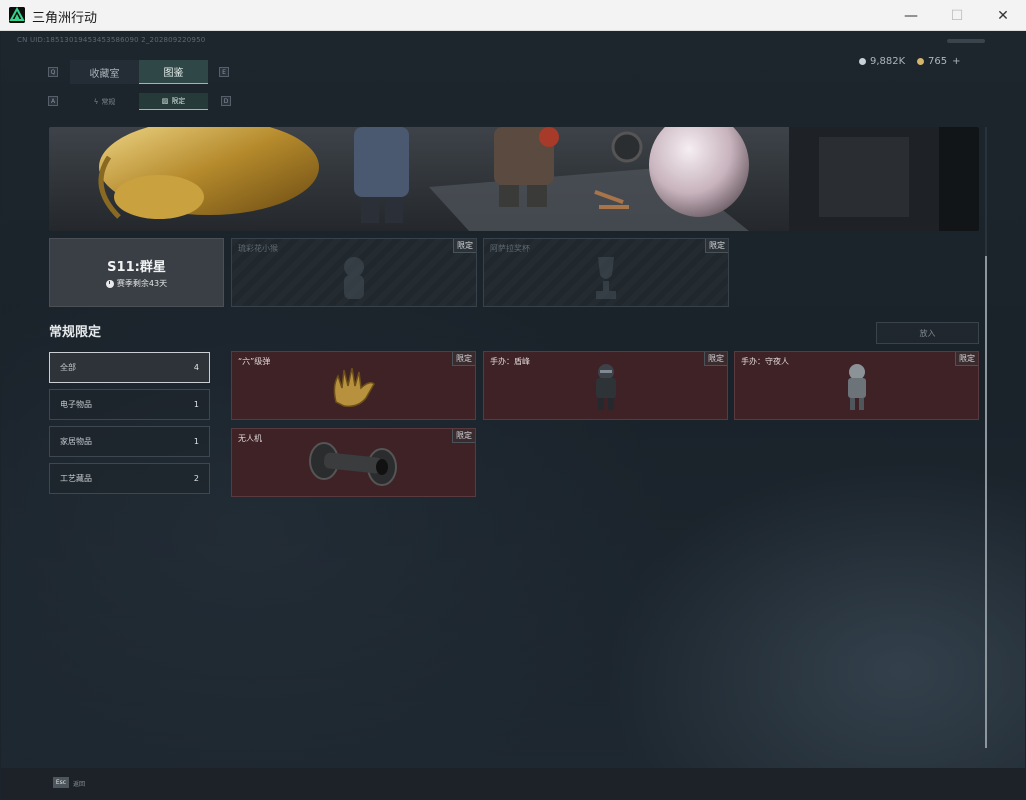 The image size is (1026, 800). What do you see at coordinates (196, 367) in the screenshot?
I see `category-count: 4` at bounding box center [196, 367].